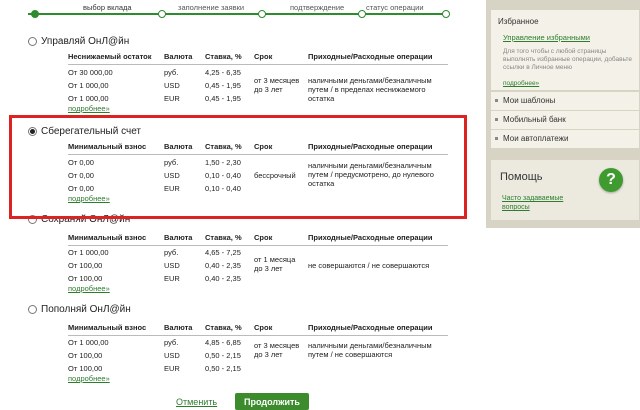  What do you see at coordinates (223, 72) in the screenshot?
I see `cell-rate: 4,25 - 6,35` at bounding box center [223, 72].